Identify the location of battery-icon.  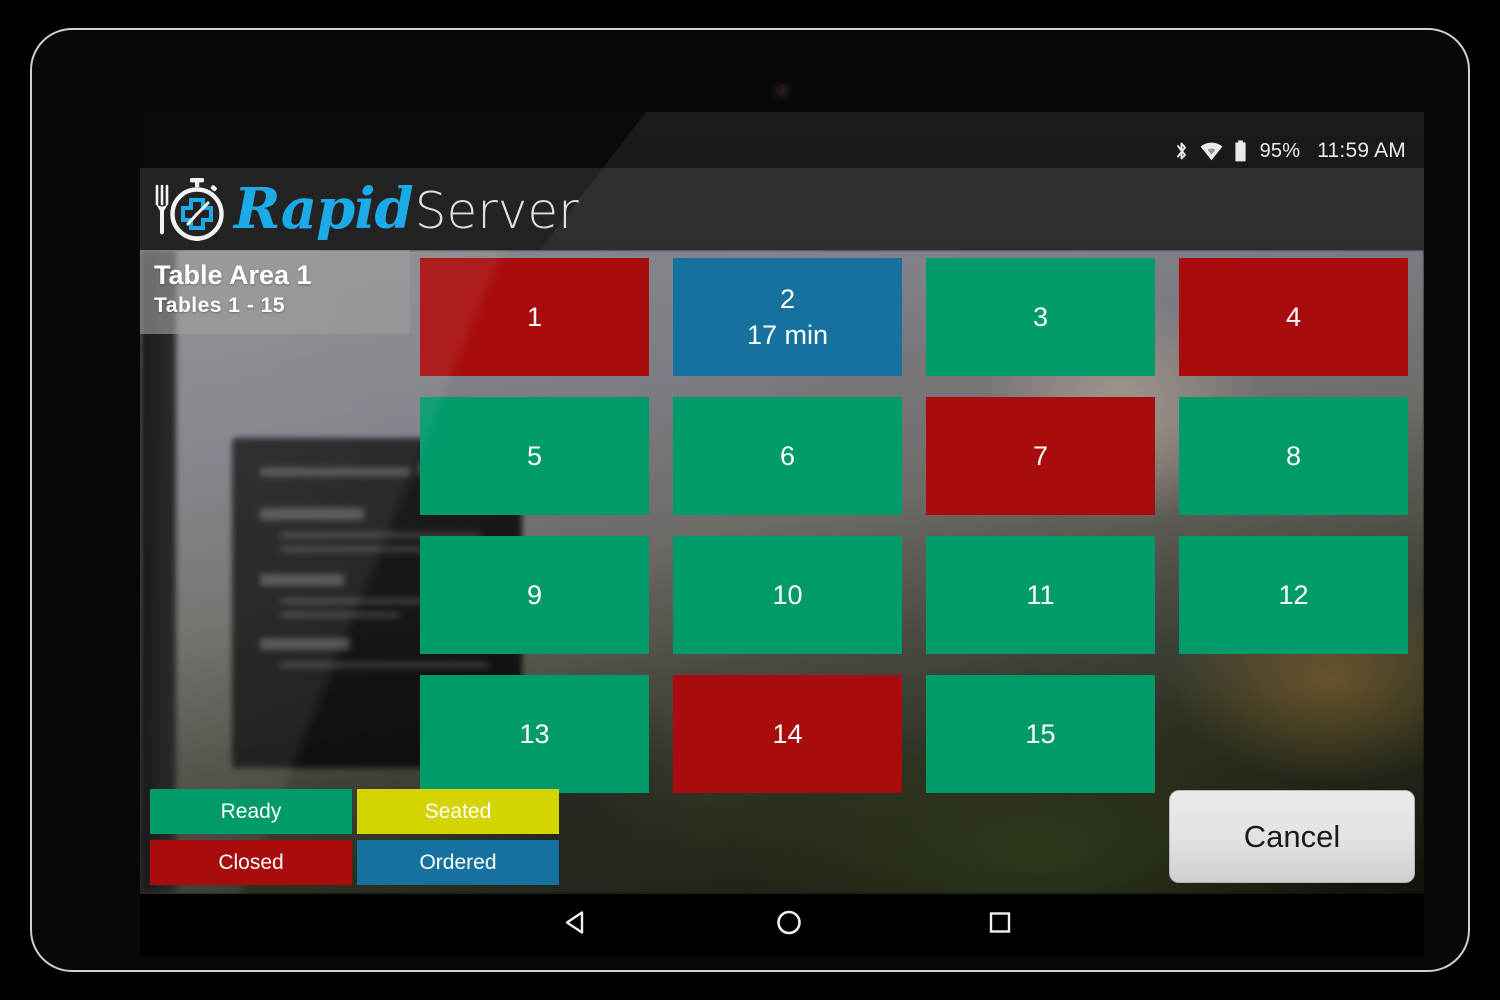
(1240, 151).